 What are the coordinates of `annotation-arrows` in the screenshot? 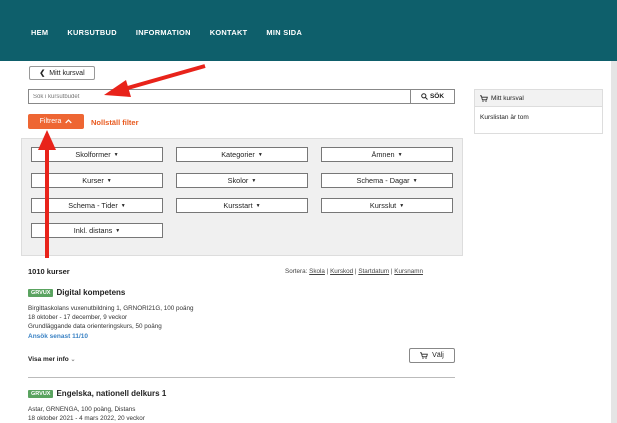 It's located at (122, 161).